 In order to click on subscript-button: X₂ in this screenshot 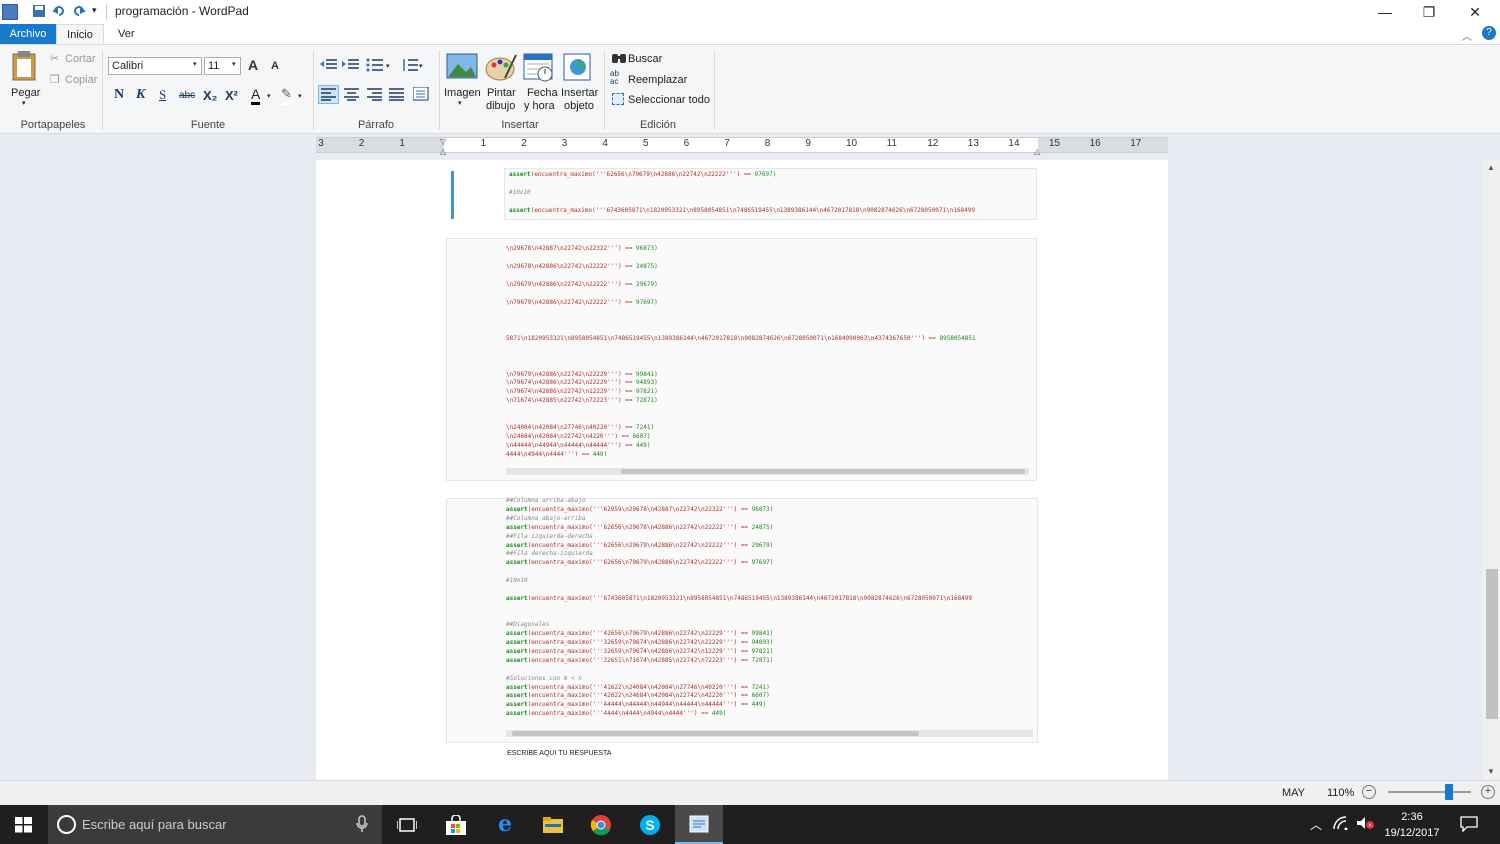, I will do `click(210, 95)`.